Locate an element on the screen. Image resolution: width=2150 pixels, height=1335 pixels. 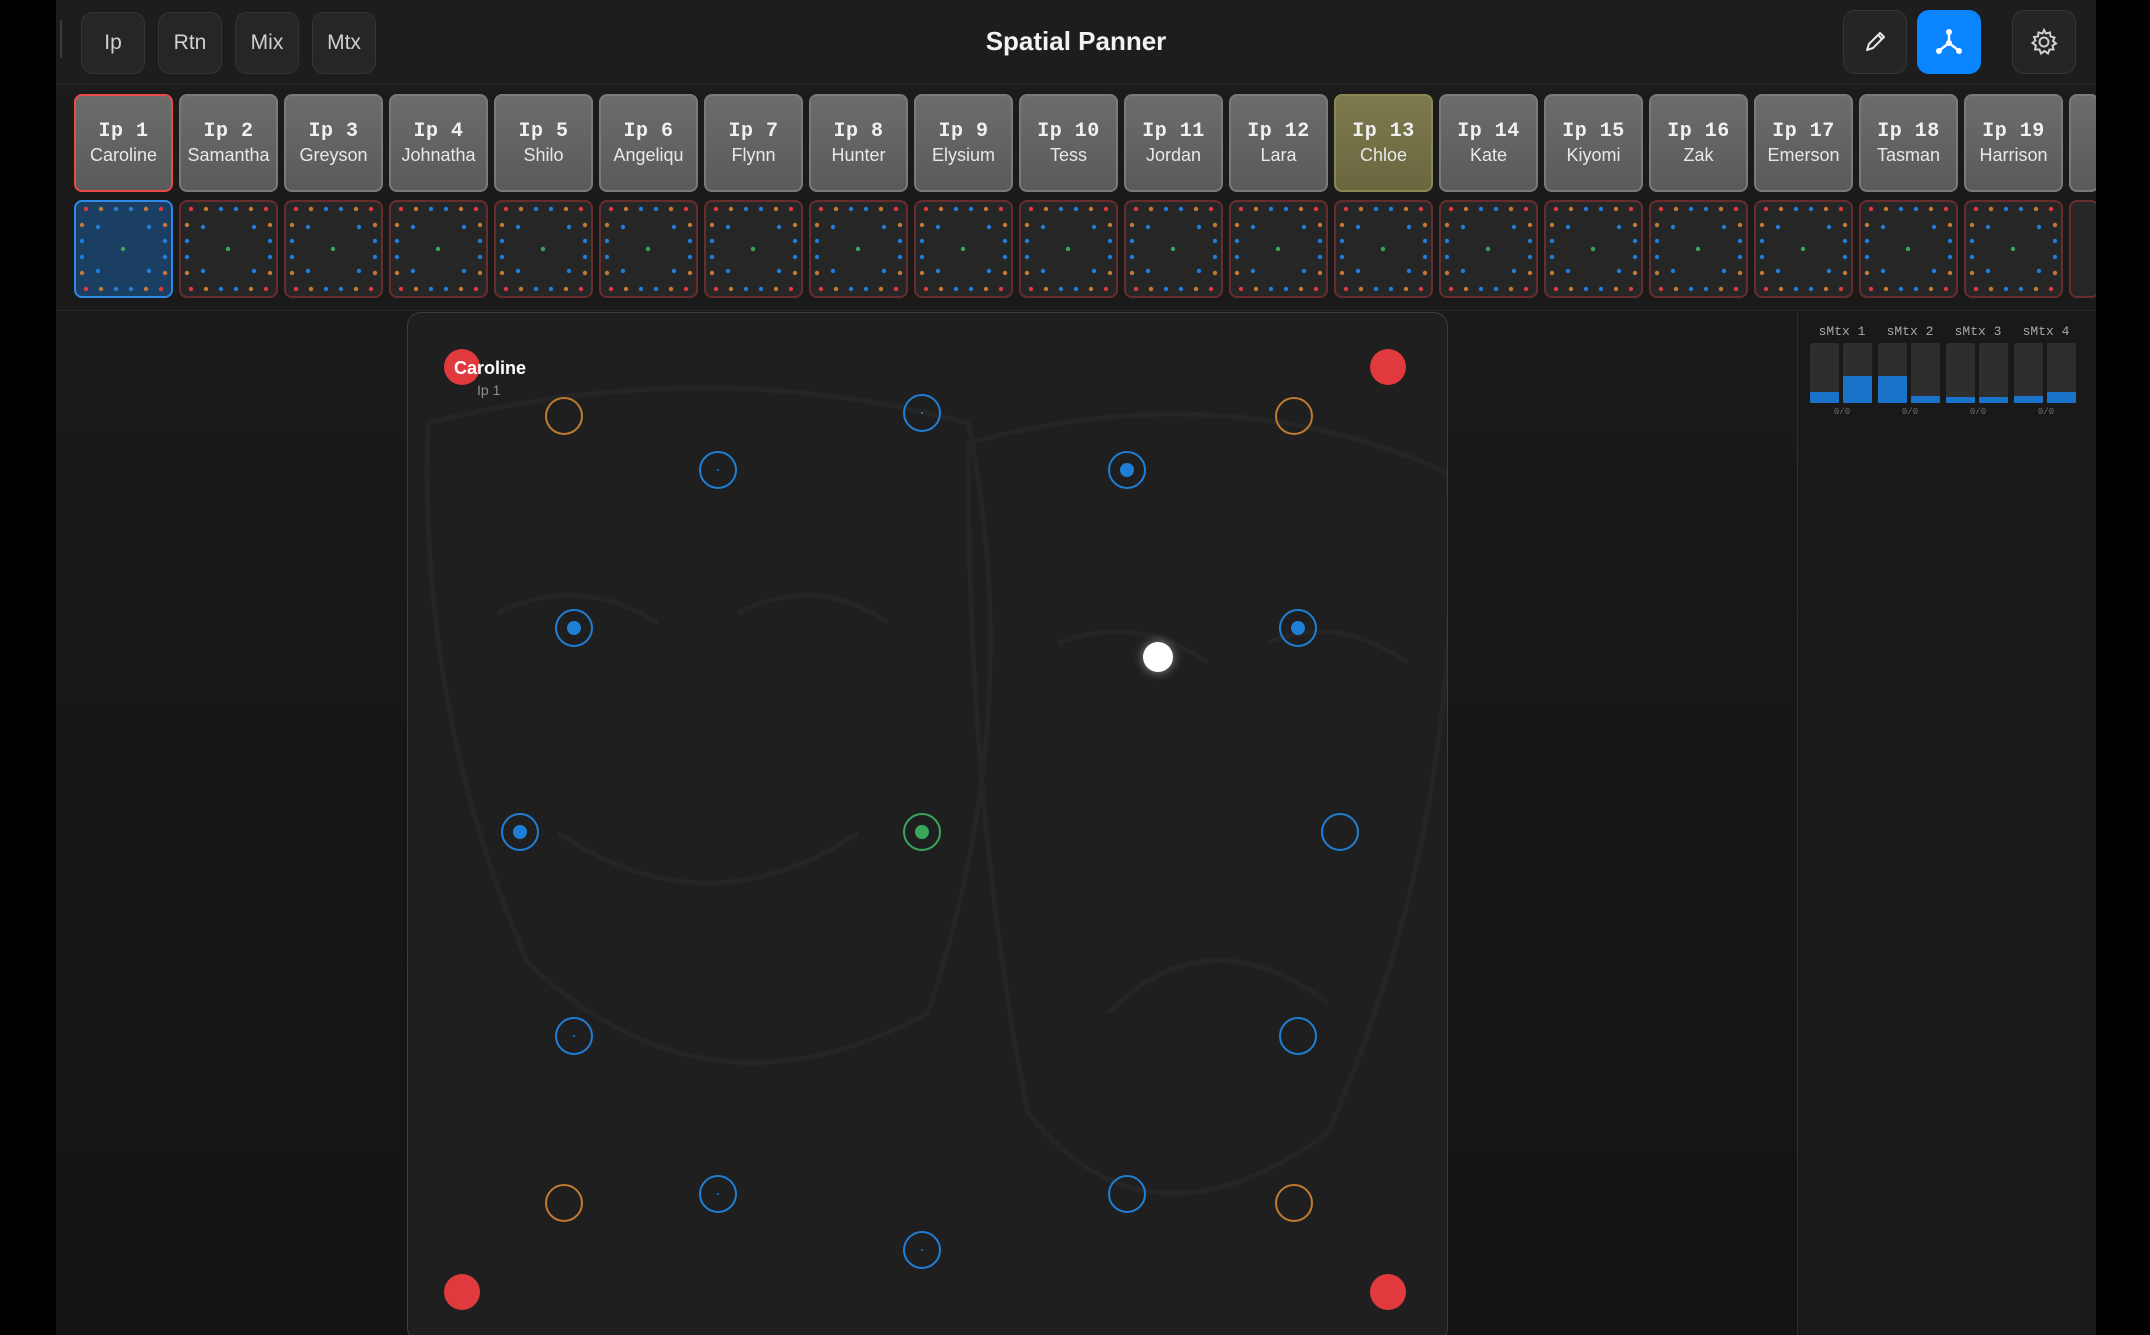
settings-button is located at coordinates (2044, 42).